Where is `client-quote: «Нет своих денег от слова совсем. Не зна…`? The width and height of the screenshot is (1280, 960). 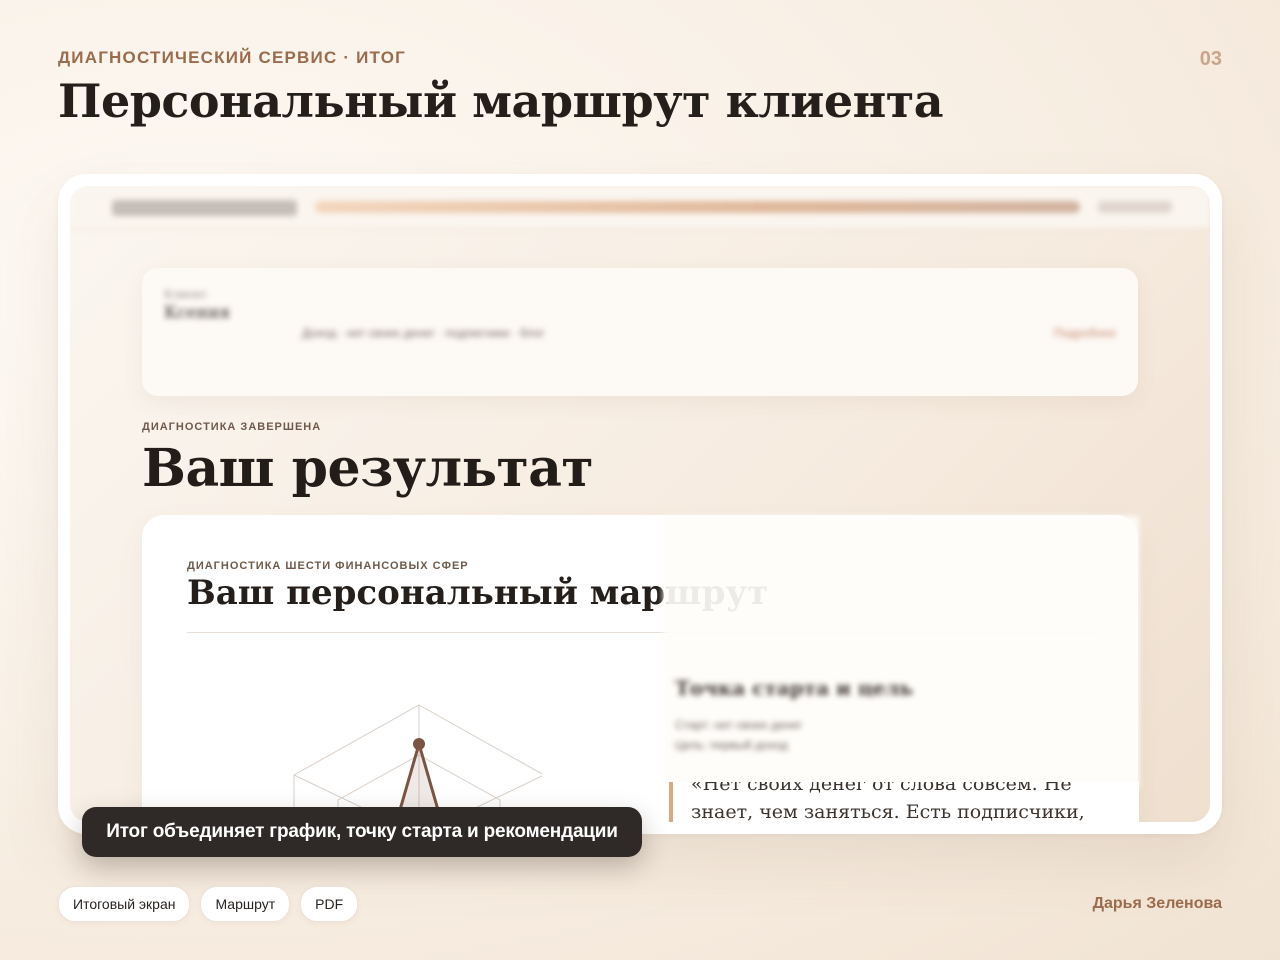
client-quote: «Нет своих денег от слова совсем. Не зна… is located at coordinates (904, 802).